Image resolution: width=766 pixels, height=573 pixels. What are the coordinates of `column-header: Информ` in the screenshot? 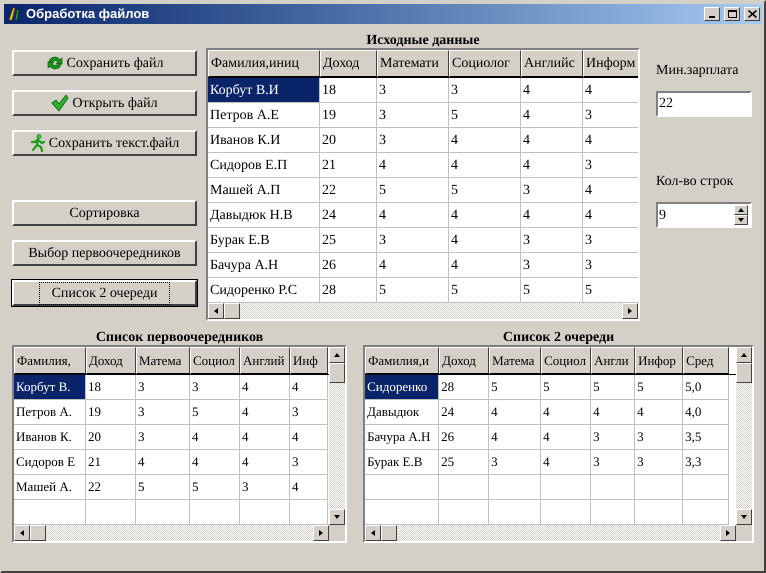 It's located at (610, 63).